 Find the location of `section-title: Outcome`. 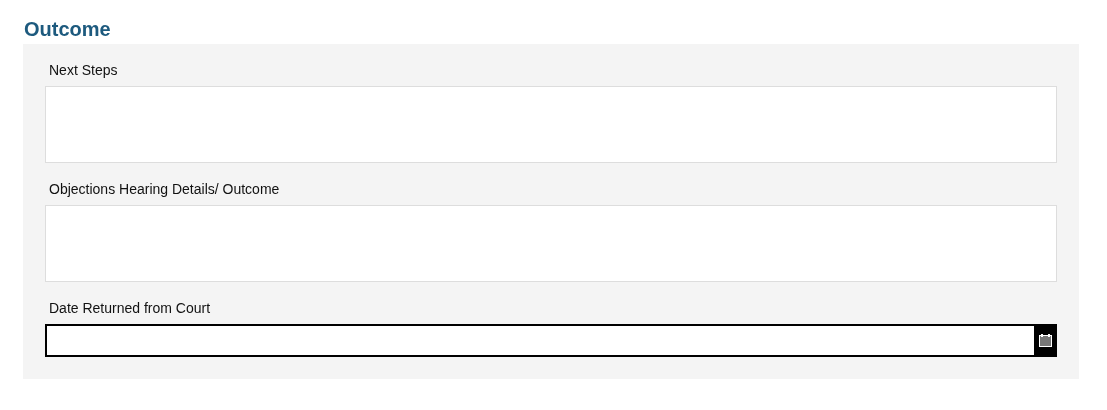

section-title: Outcome is located at coordinates (68, 29).